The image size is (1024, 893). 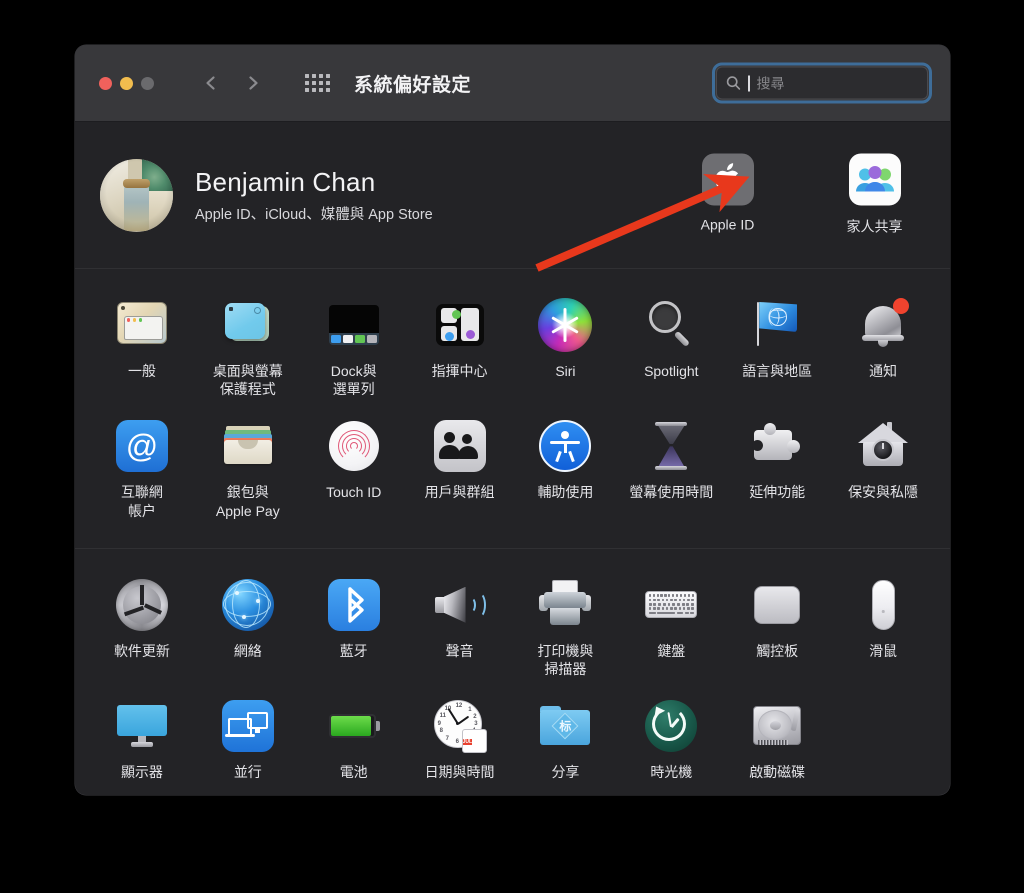 I want to click on pref-sidecar: 並行, so click(x=248, y=743).